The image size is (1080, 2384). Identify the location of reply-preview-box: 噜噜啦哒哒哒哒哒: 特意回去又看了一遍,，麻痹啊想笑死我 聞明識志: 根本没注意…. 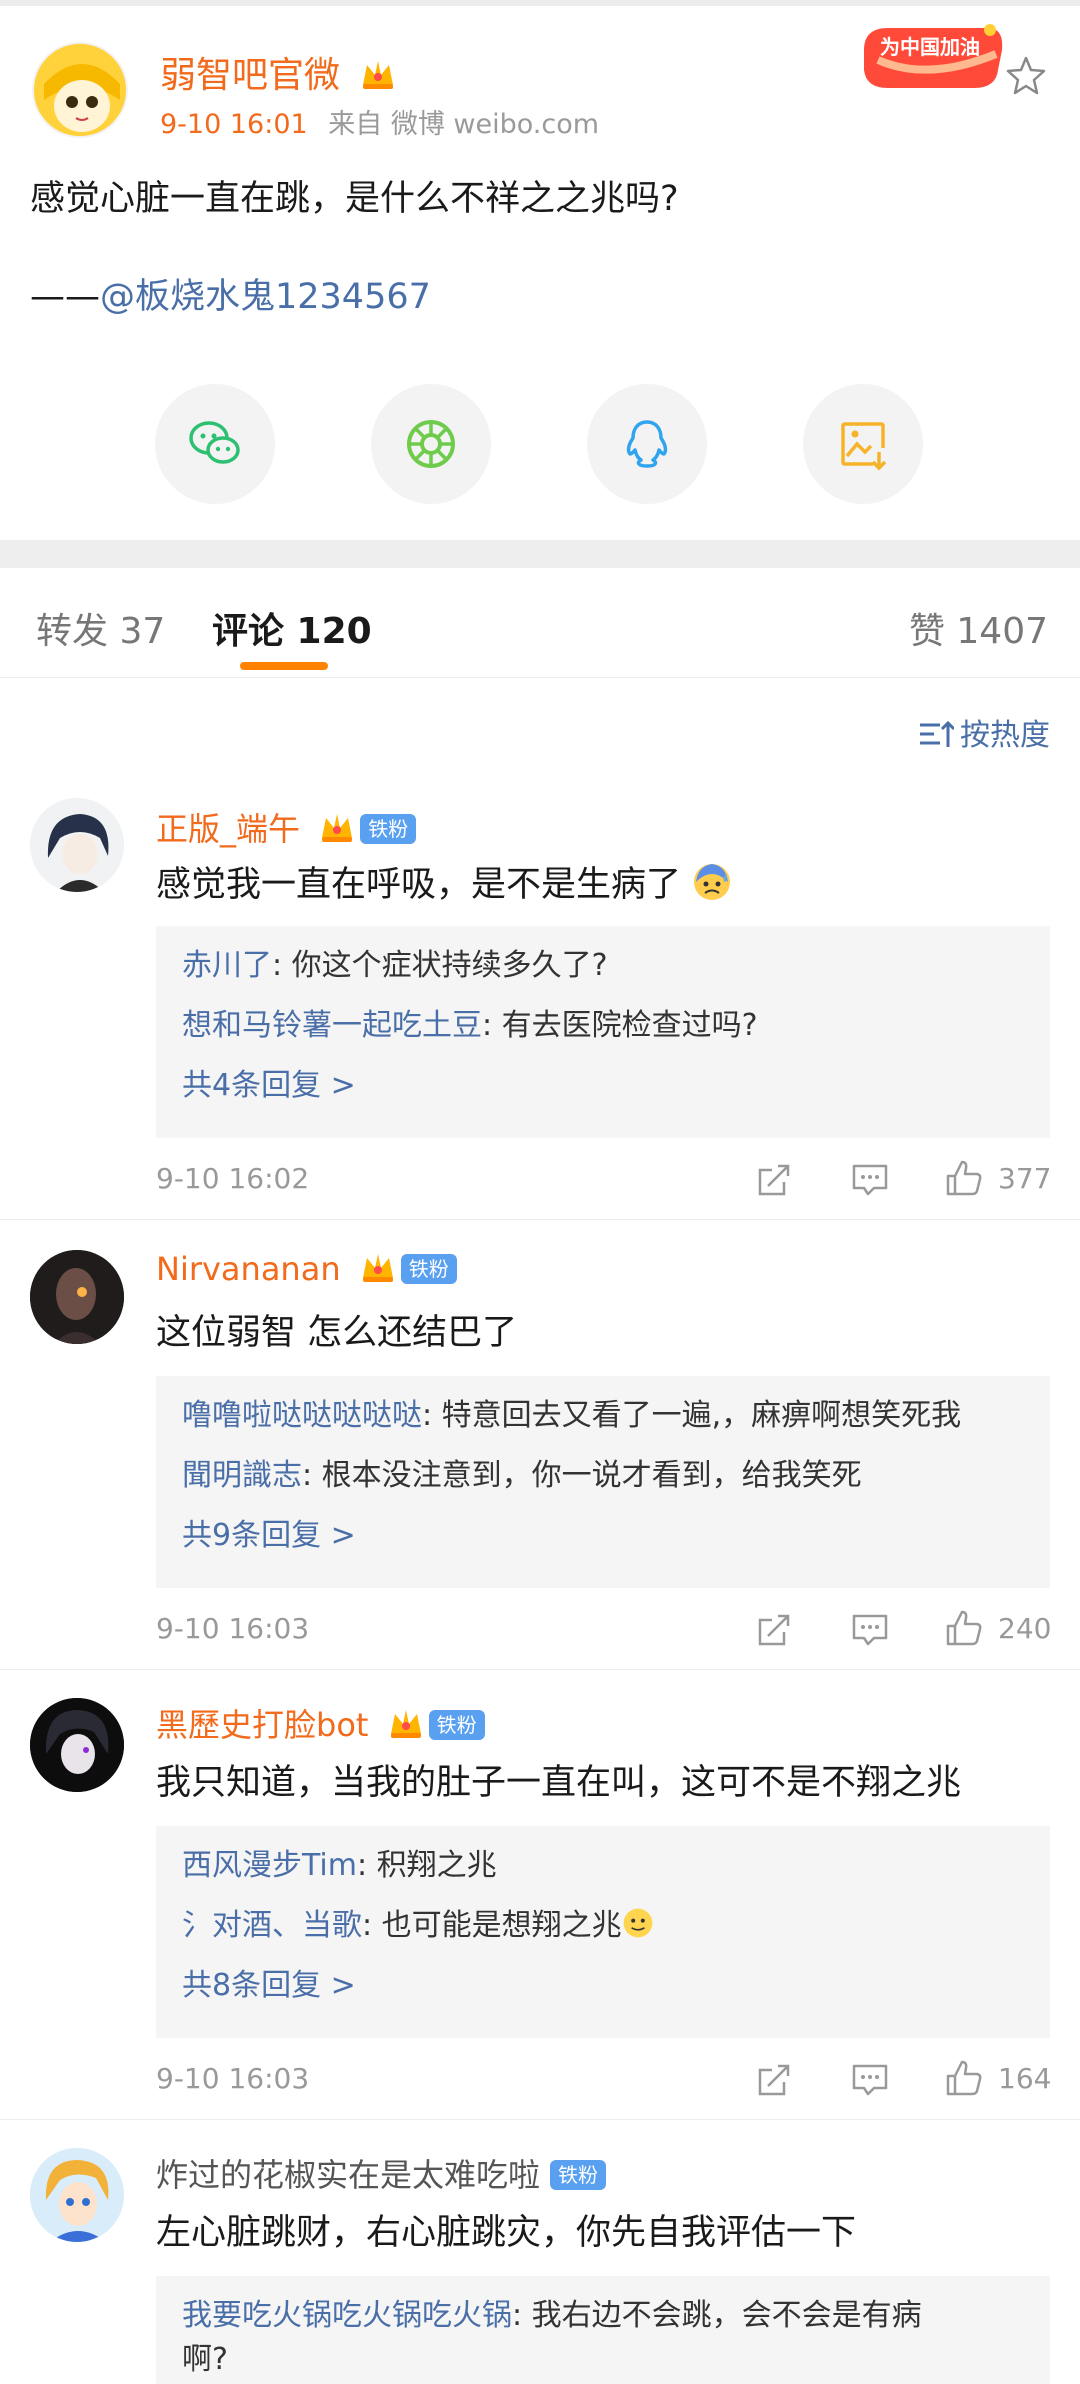
(603, 1482).